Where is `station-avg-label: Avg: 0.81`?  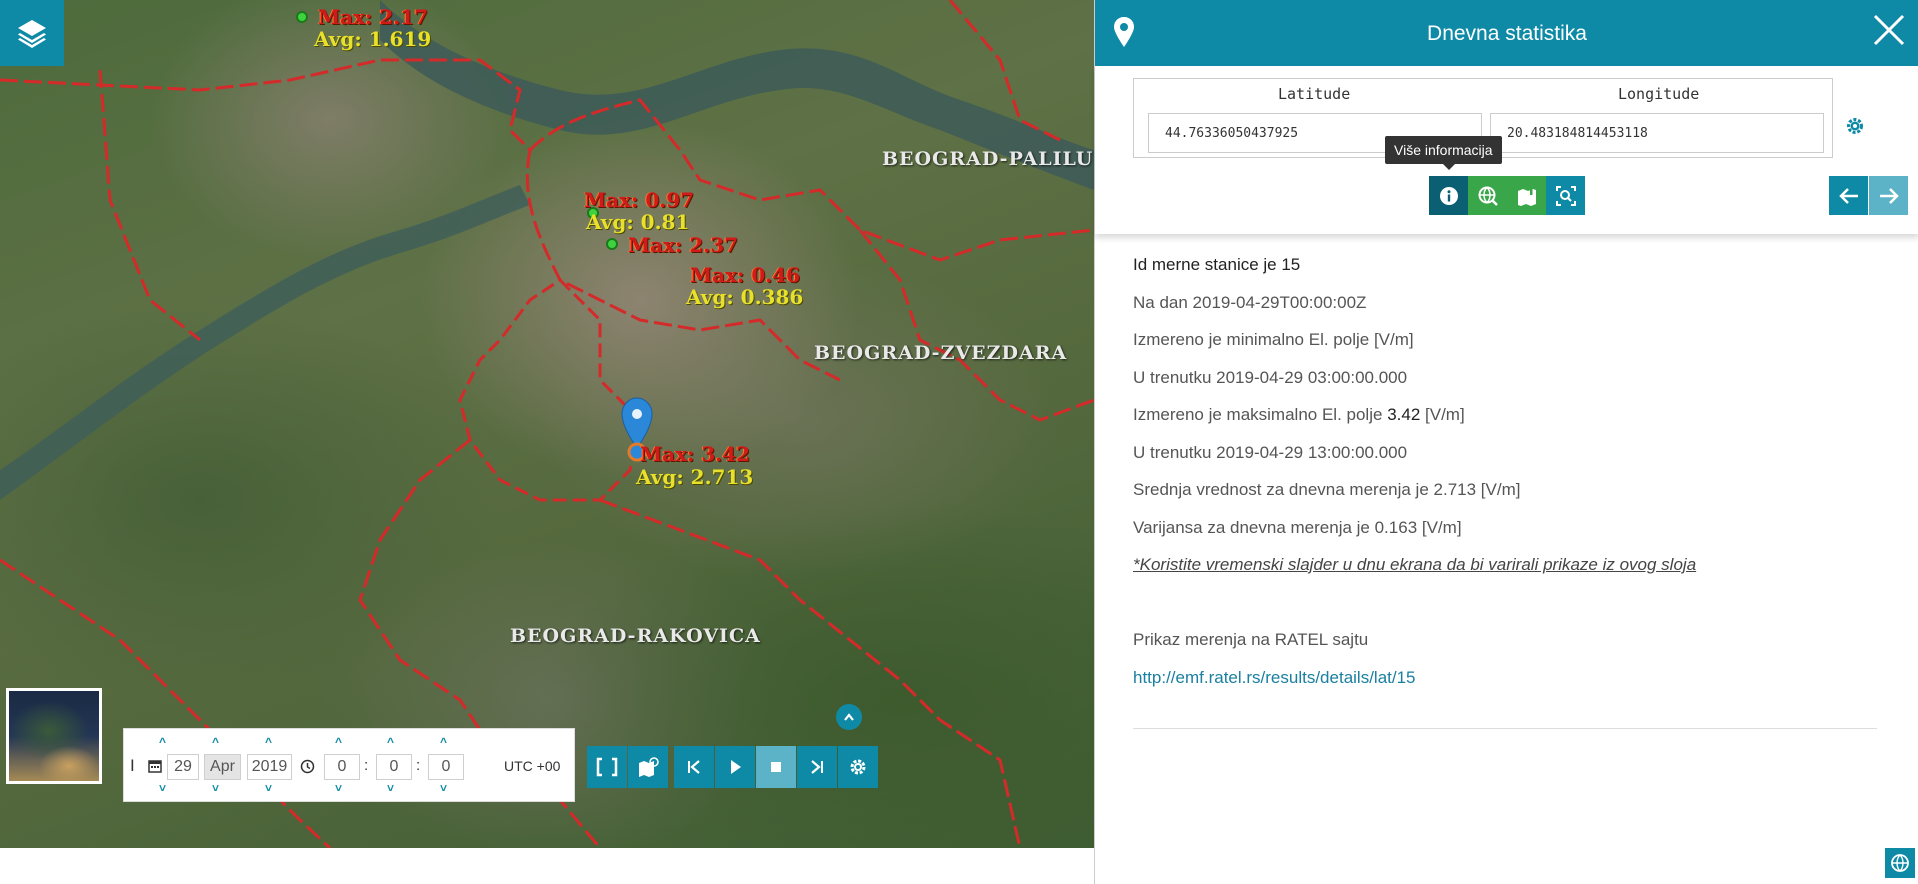 station-avg-label: Avg: 0.81 is located at coordinates (638, 222).